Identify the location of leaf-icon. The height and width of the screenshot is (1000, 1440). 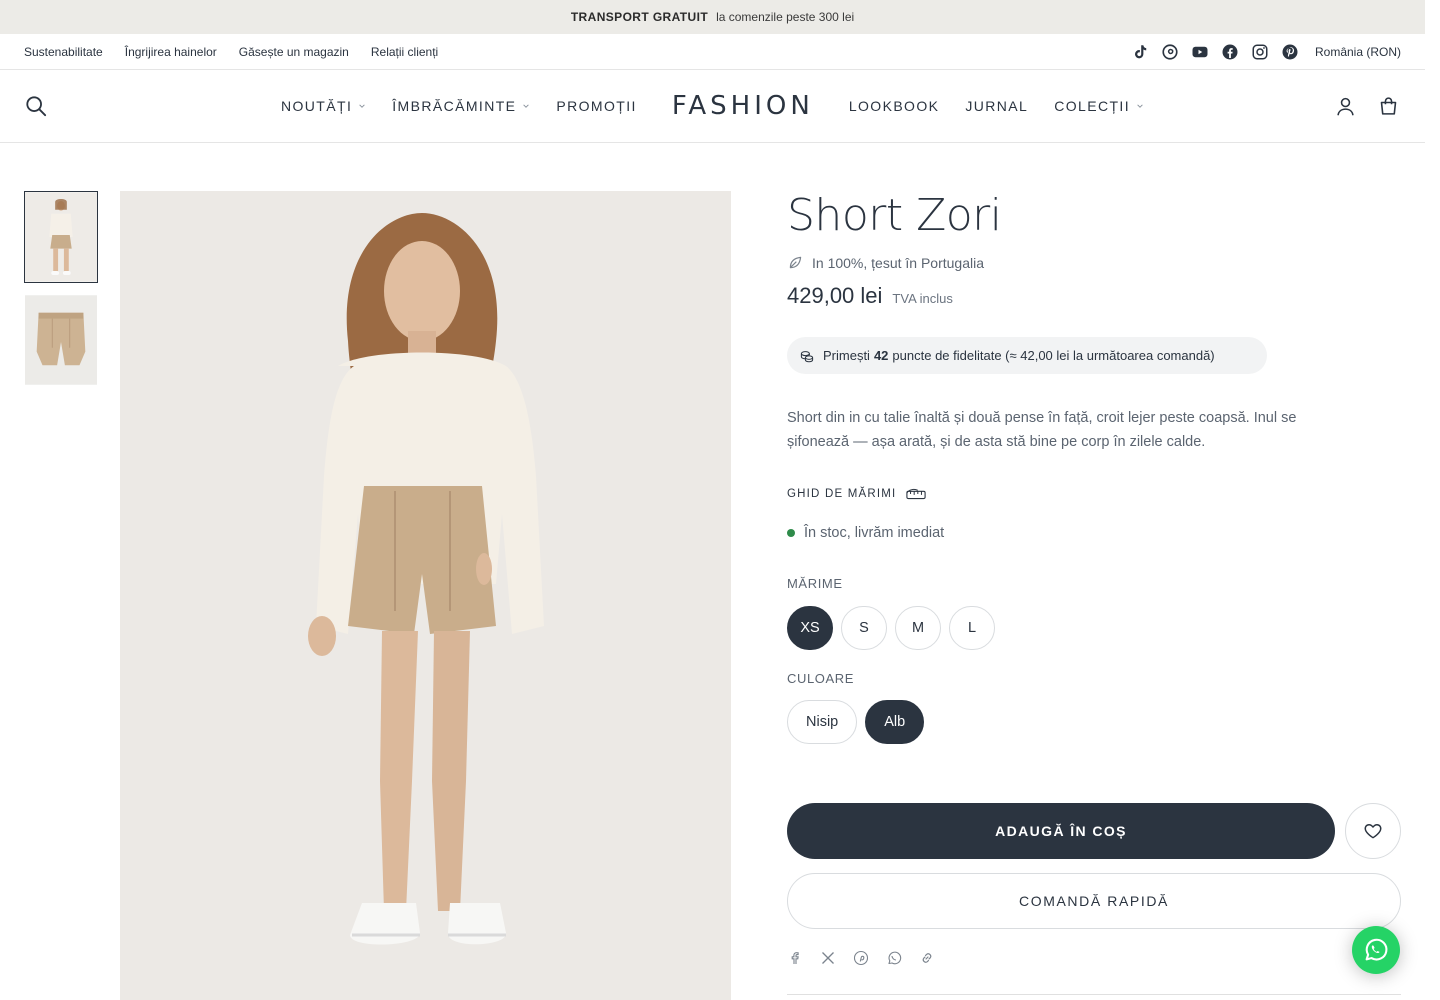
(795, 262).